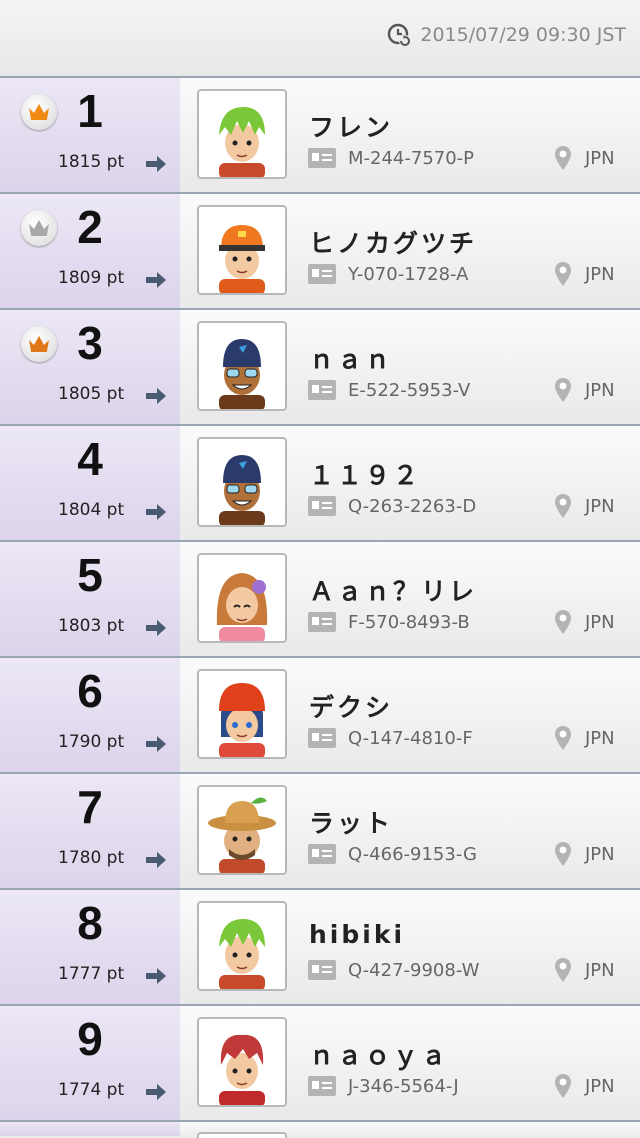 This screenshot has width=640, height=1138. What do you see at coordinates (91, 742) in the screenshot?
I see `points-text: 1790 pt` at bounding box center [91, 742].